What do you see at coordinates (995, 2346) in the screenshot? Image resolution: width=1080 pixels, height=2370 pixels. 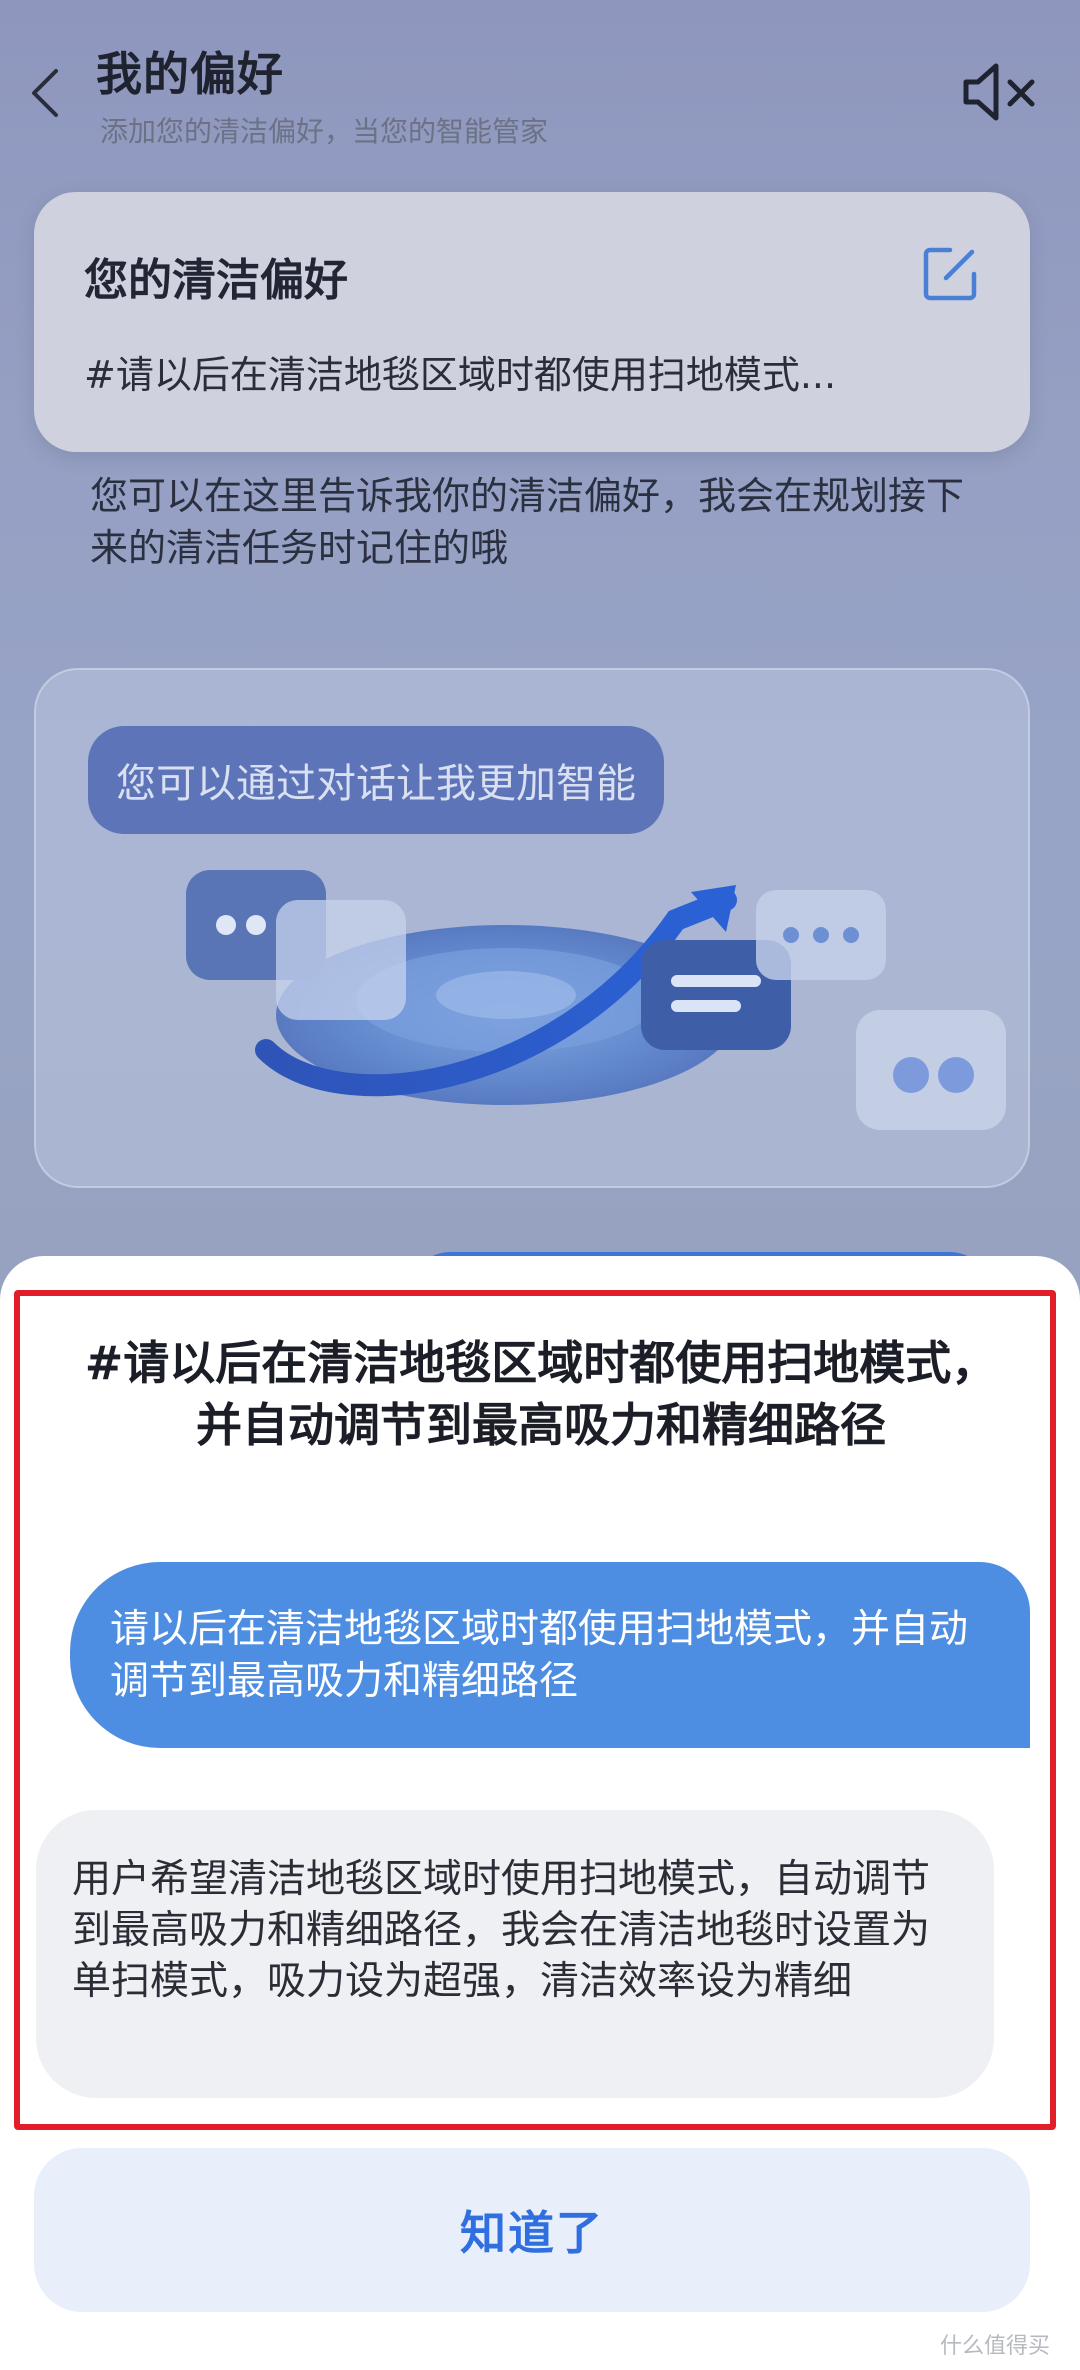 I see `watermark: 什么值得买` at bounding box center [995, 2346].